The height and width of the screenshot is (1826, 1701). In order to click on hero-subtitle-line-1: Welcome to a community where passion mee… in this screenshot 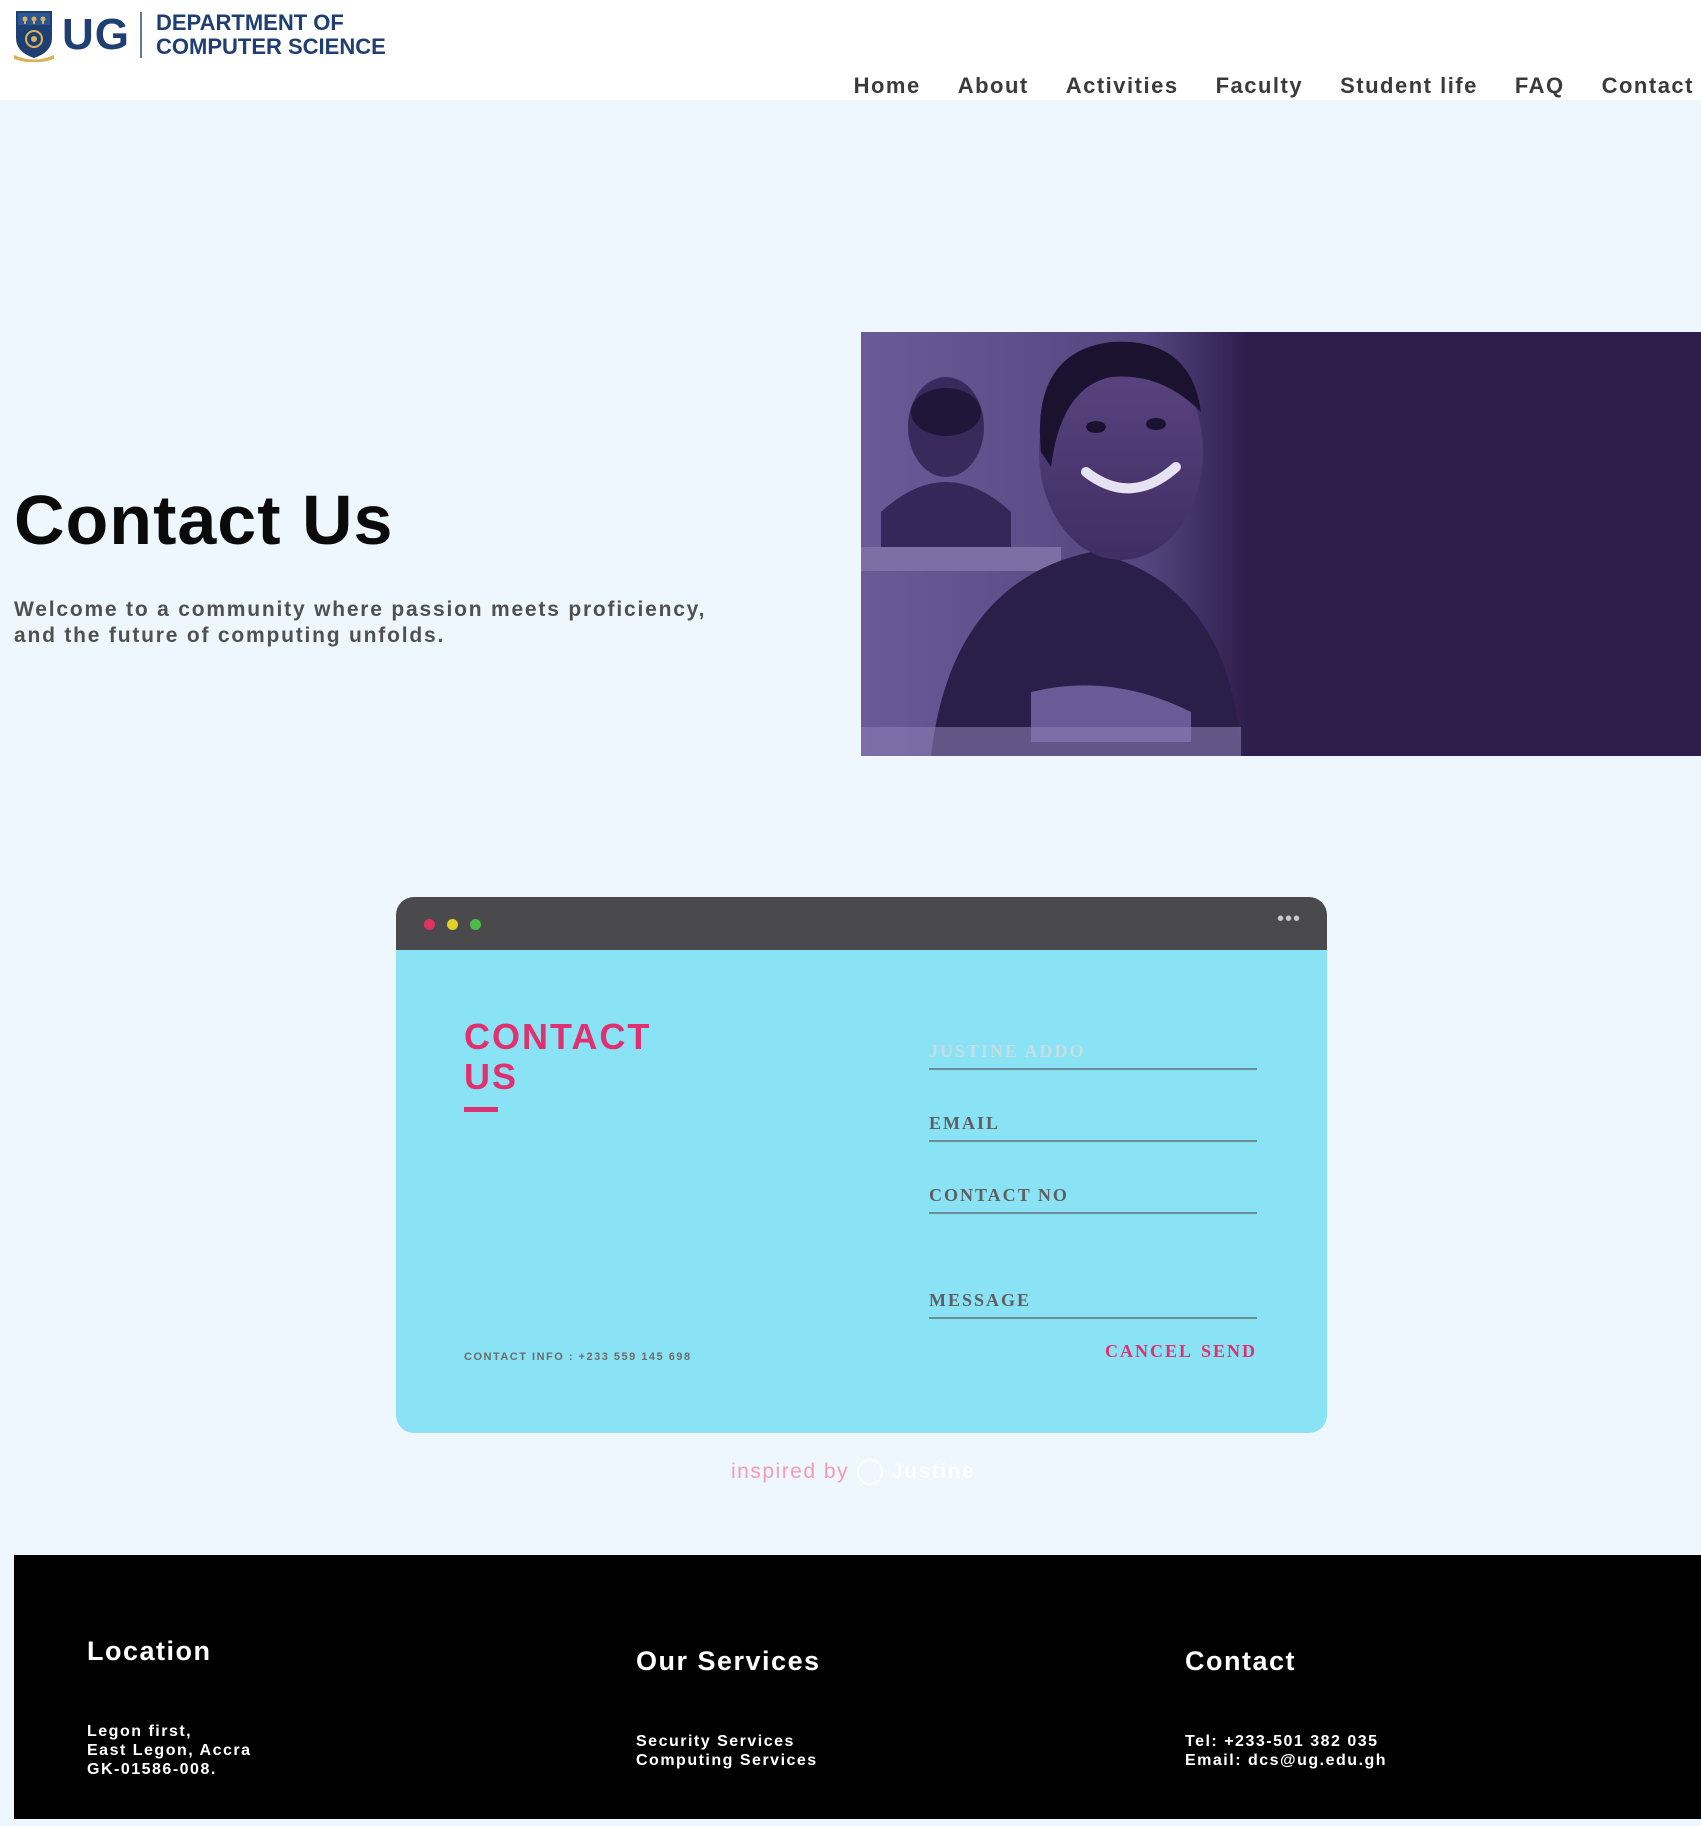, I will do `click(360, 609)`.